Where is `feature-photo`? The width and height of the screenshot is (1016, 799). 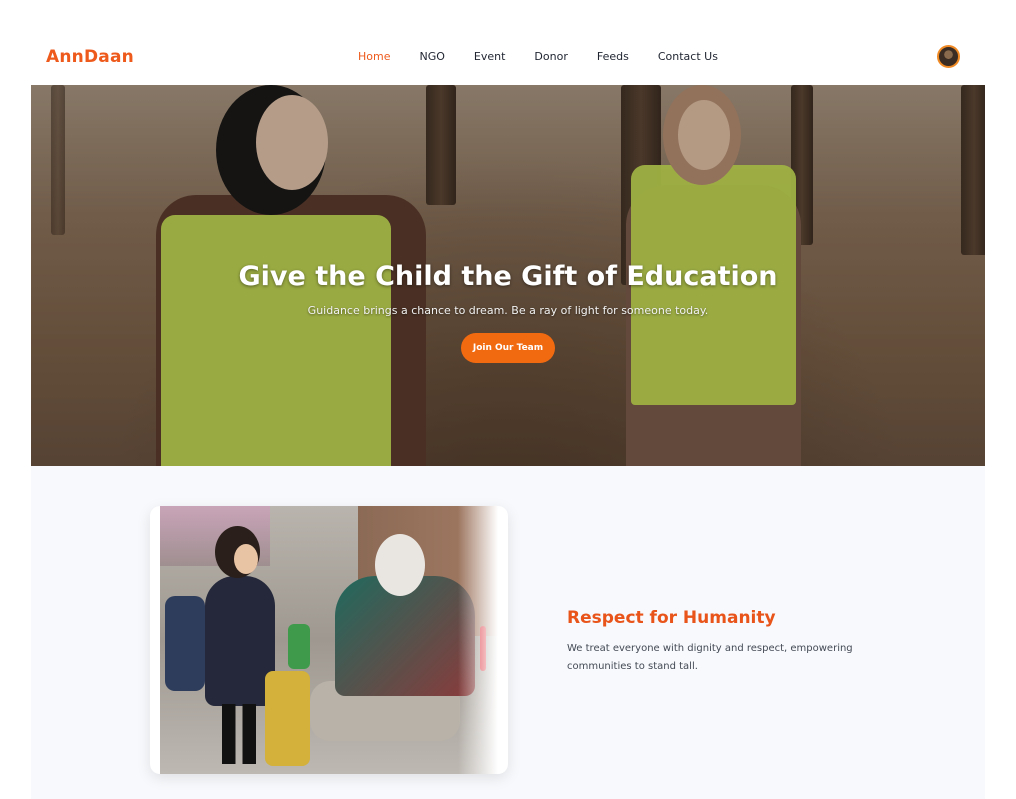 feature-photo is located at coordinates (329, 640).